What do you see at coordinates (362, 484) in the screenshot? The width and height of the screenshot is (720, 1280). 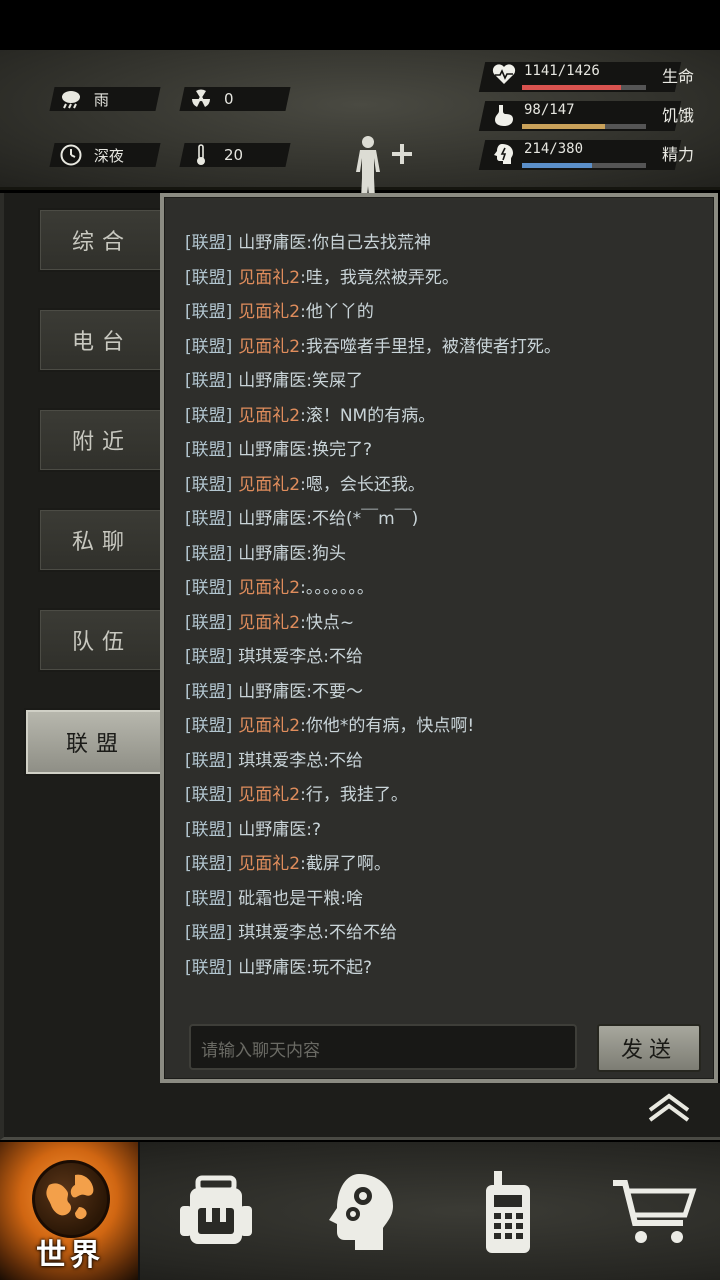 I see `message-text: :嗯，会长还我。` at bounding box center [362, 484].